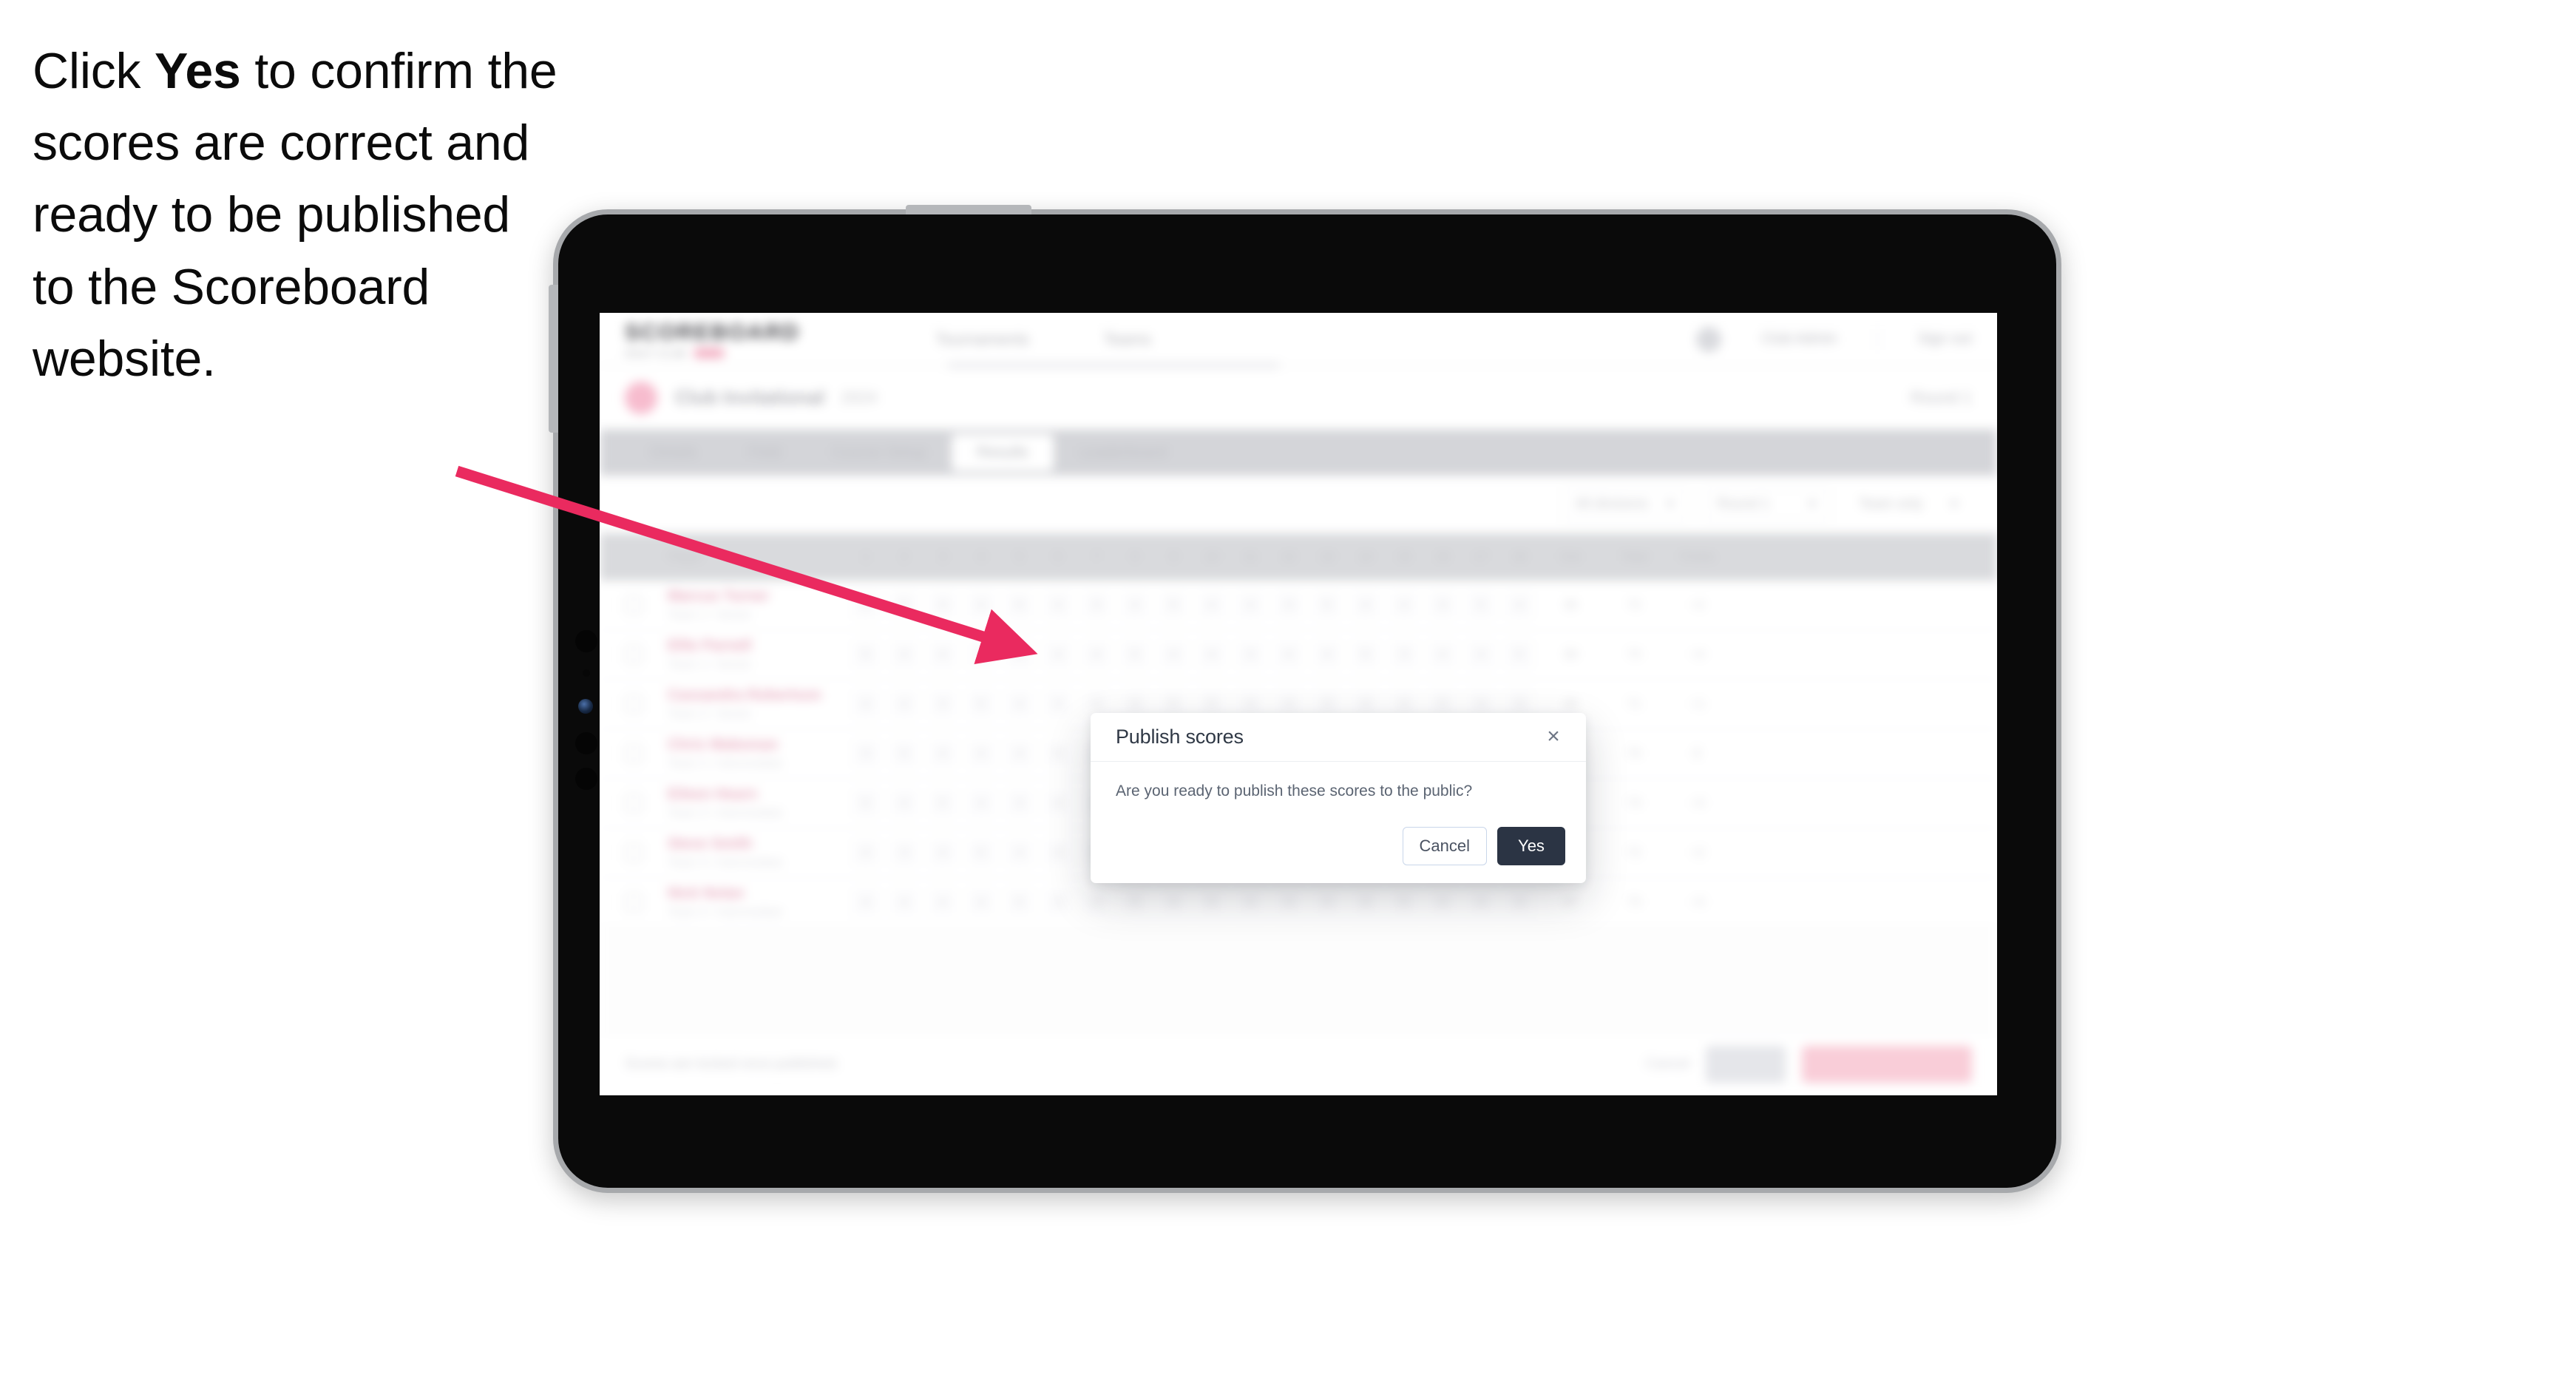 This screenshot has height=1386, width=2576. I want to click on volume-button, so click(553, 359).